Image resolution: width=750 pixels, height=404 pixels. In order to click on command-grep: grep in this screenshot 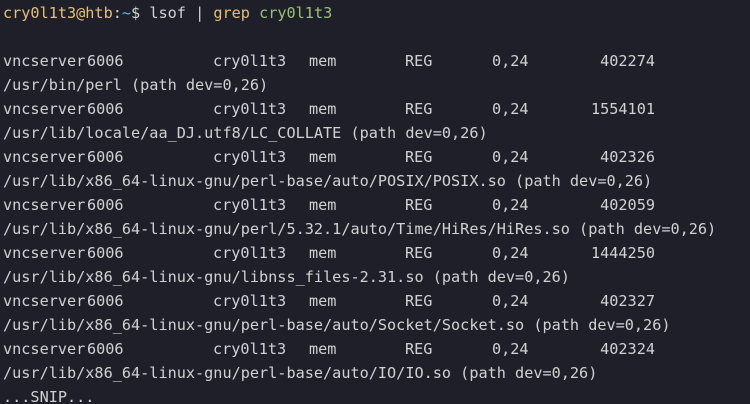, I will do `click(231, 13)`.